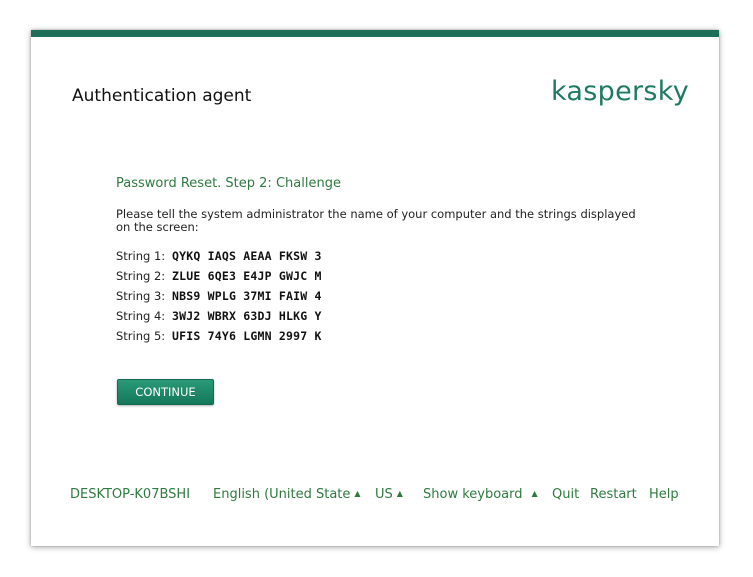 This screenshot has width=753, height=577. I want to click on string-value: ZLUE 6QE3 E4JP GWJC M, so click(247, 276).